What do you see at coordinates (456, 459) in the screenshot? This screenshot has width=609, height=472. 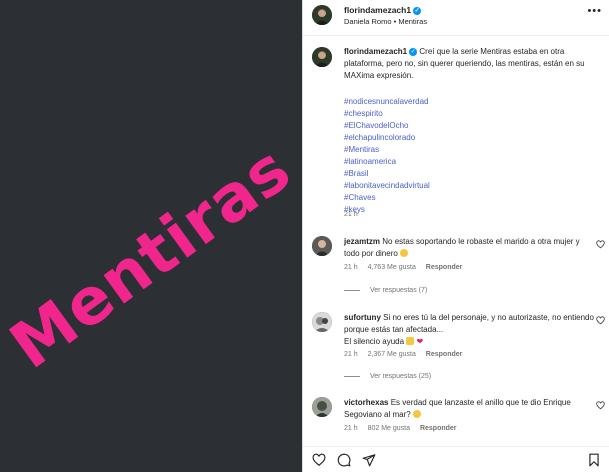 I see `action-bar` at bounding box center [456, 459].